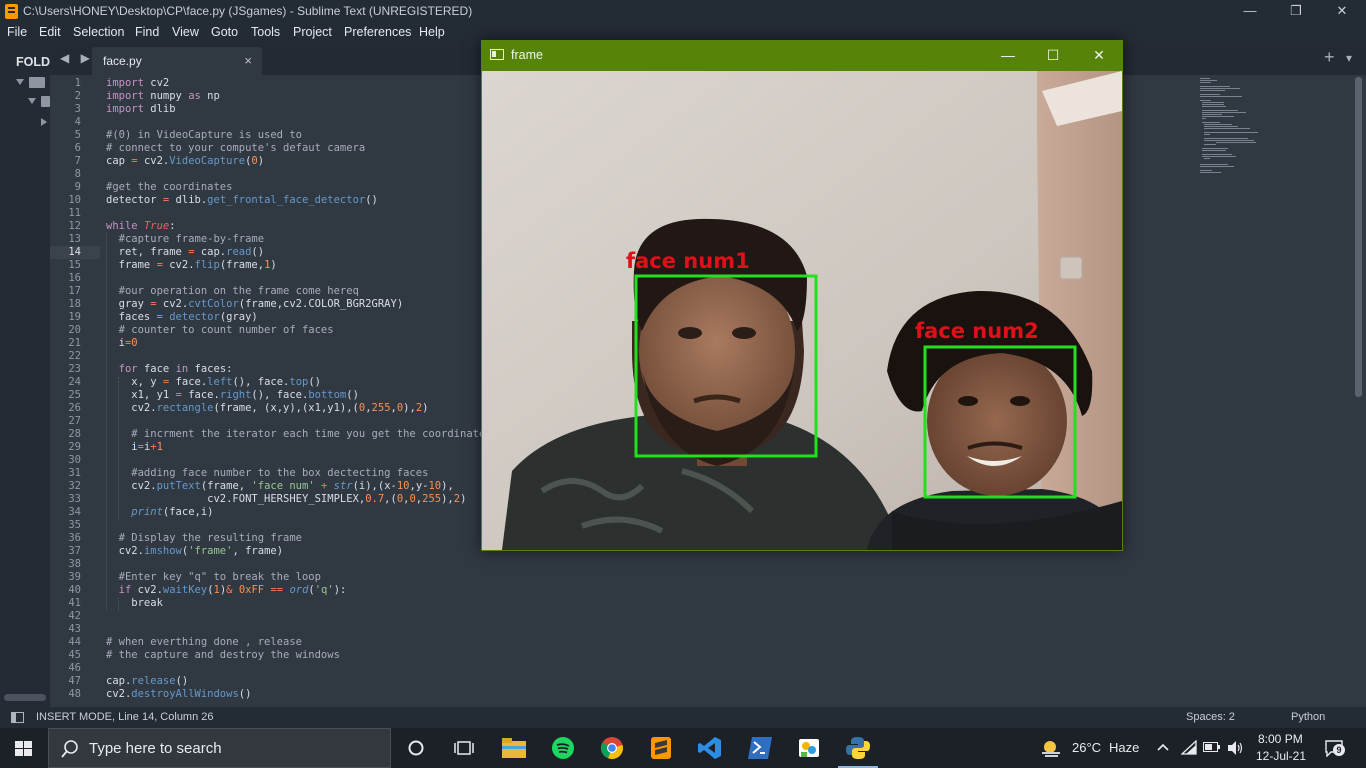 The width and height of the screenshot is (1366, 768). I want to click on tab-close-icon: ×, so click(248, 60).